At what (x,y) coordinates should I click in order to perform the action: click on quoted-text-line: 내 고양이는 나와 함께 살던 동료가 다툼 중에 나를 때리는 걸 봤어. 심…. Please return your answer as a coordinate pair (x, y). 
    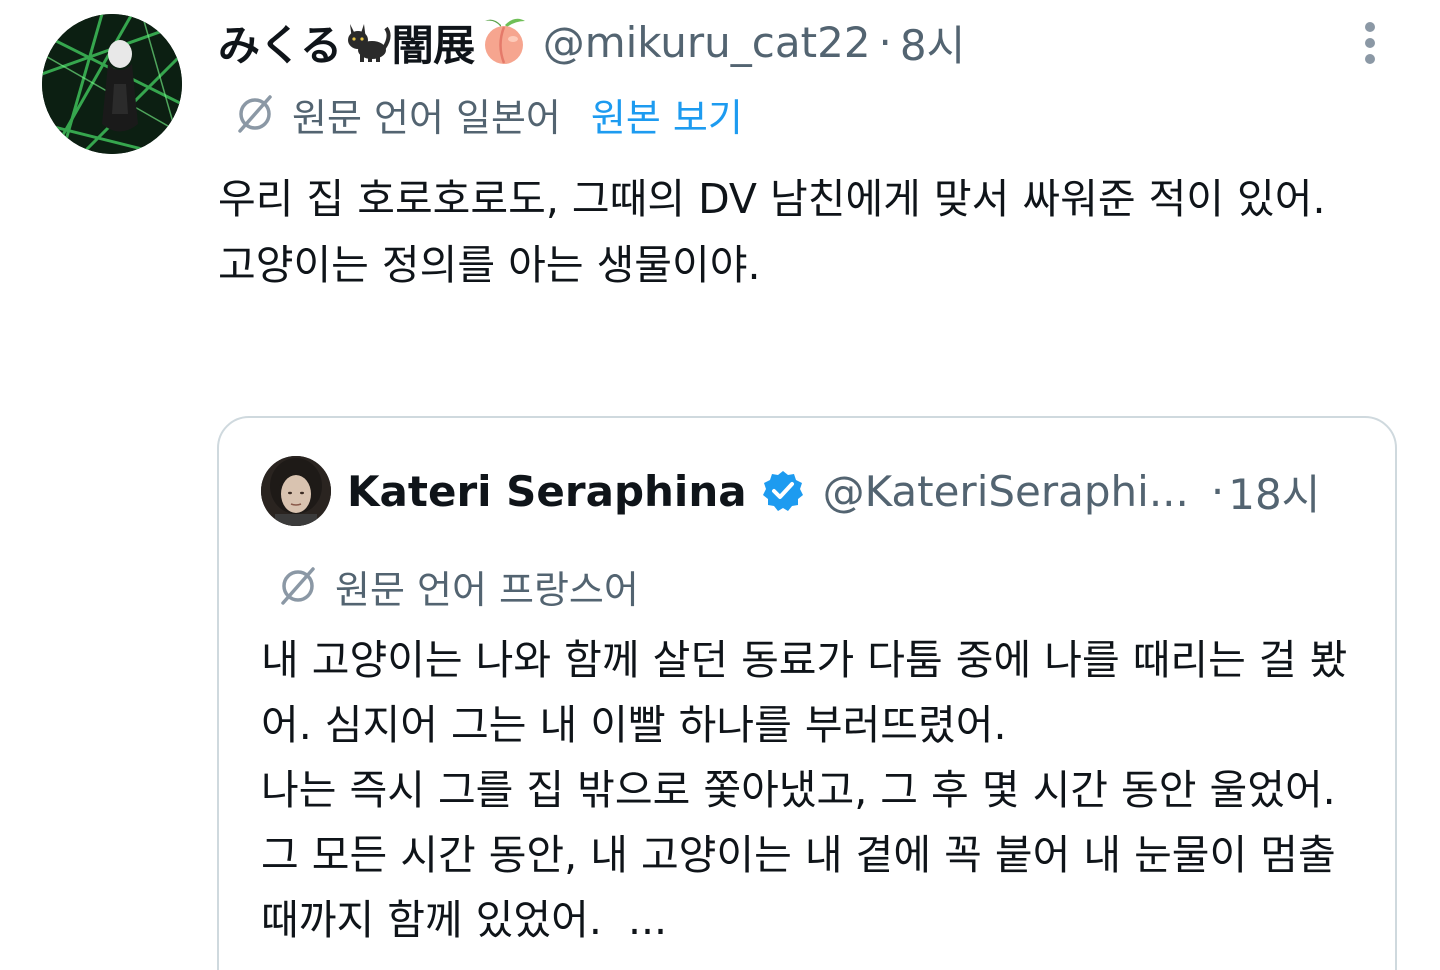
    Looking at the image, I should click on (804, 692).